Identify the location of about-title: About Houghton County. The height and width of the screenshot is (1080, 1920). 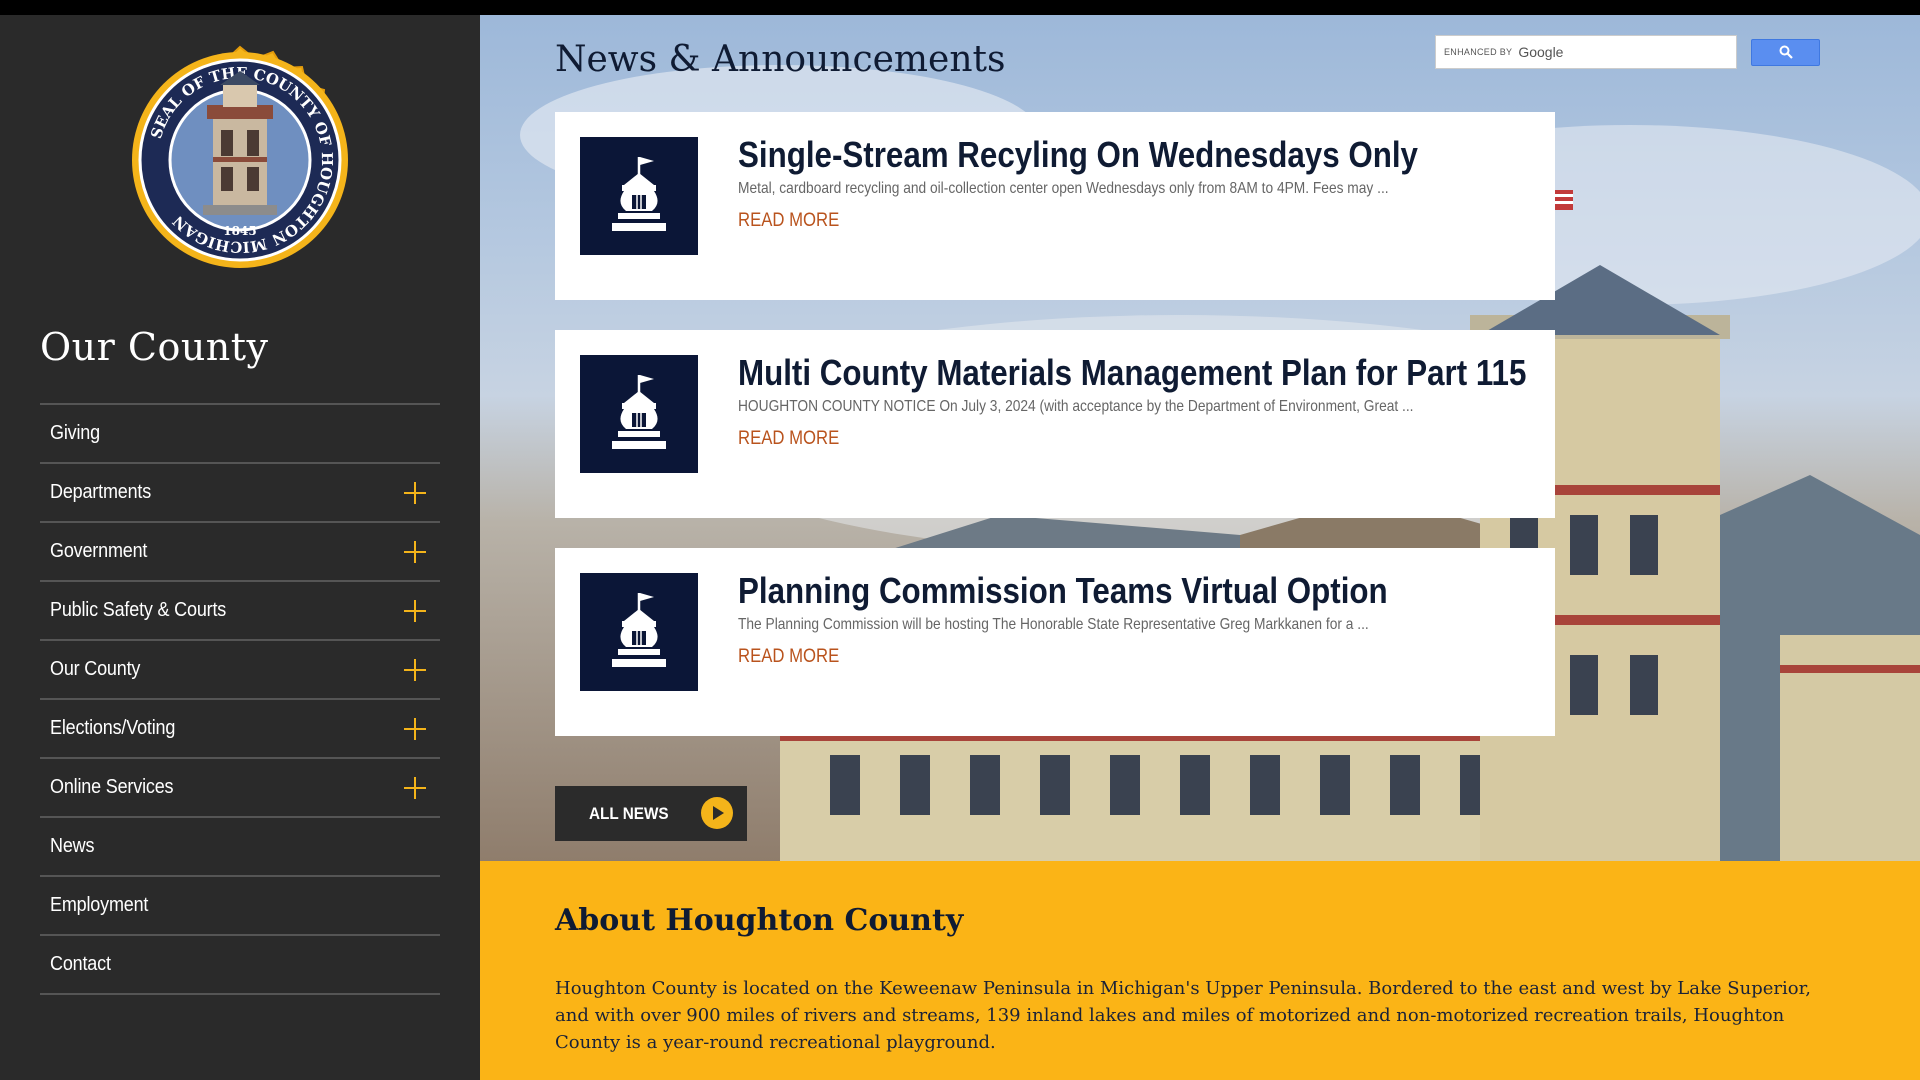
(759, 920).